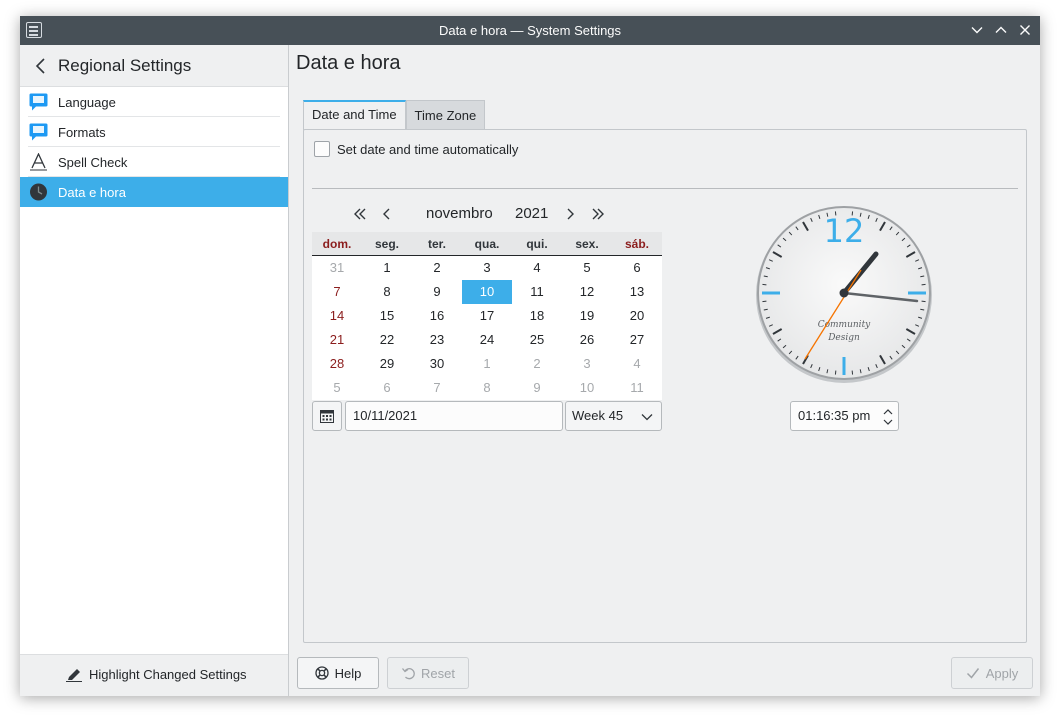 This screenshot has width=1060, height=720. What do you see at coordinates (360, 214) in the screenshot?
I see `previous-year-icon` at bounding box center [360, 214].